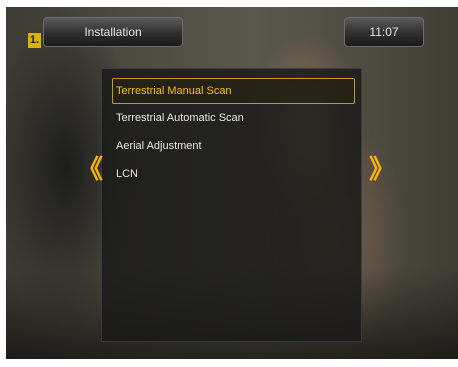 The image size is (458, 367). What do you see at coordinates (34, 40) in the screenshot?
I see `channel-badge: 1.` at bounding box center [34, 40].